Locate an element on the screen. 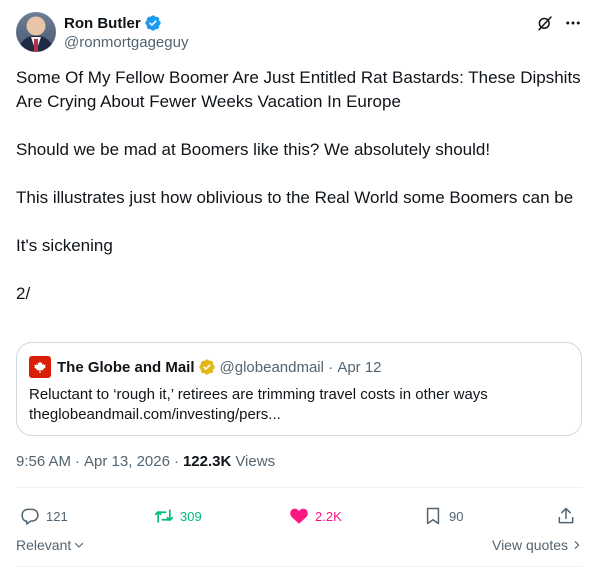  like-count: 2.2K is located at coordinates (328, 516).